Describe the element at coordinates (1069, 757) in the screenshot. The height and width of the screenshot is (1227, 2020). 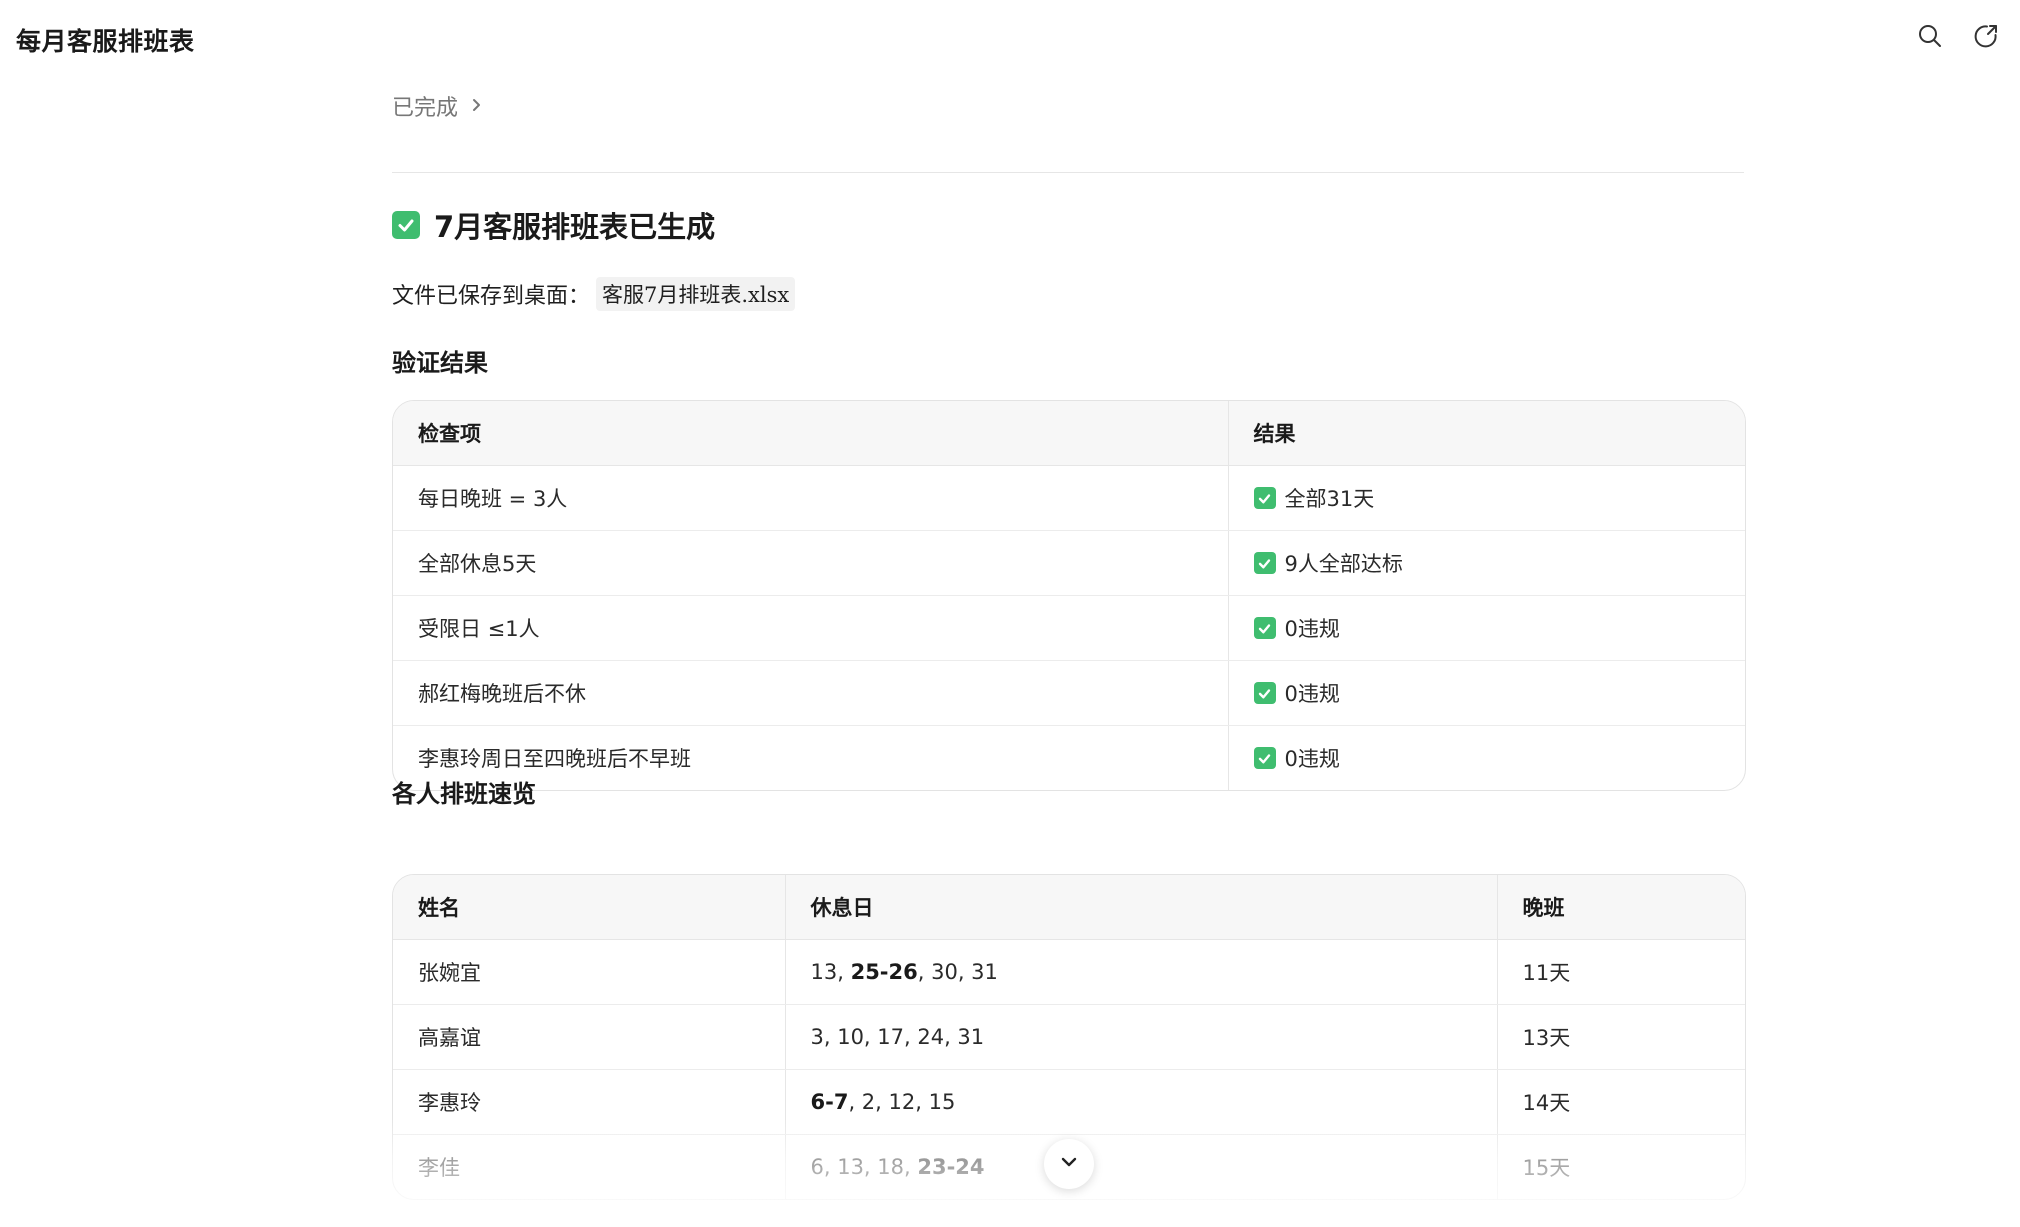
I see `table-row: 李惠玲周日至四晚班后不早班 0违规` at that location.